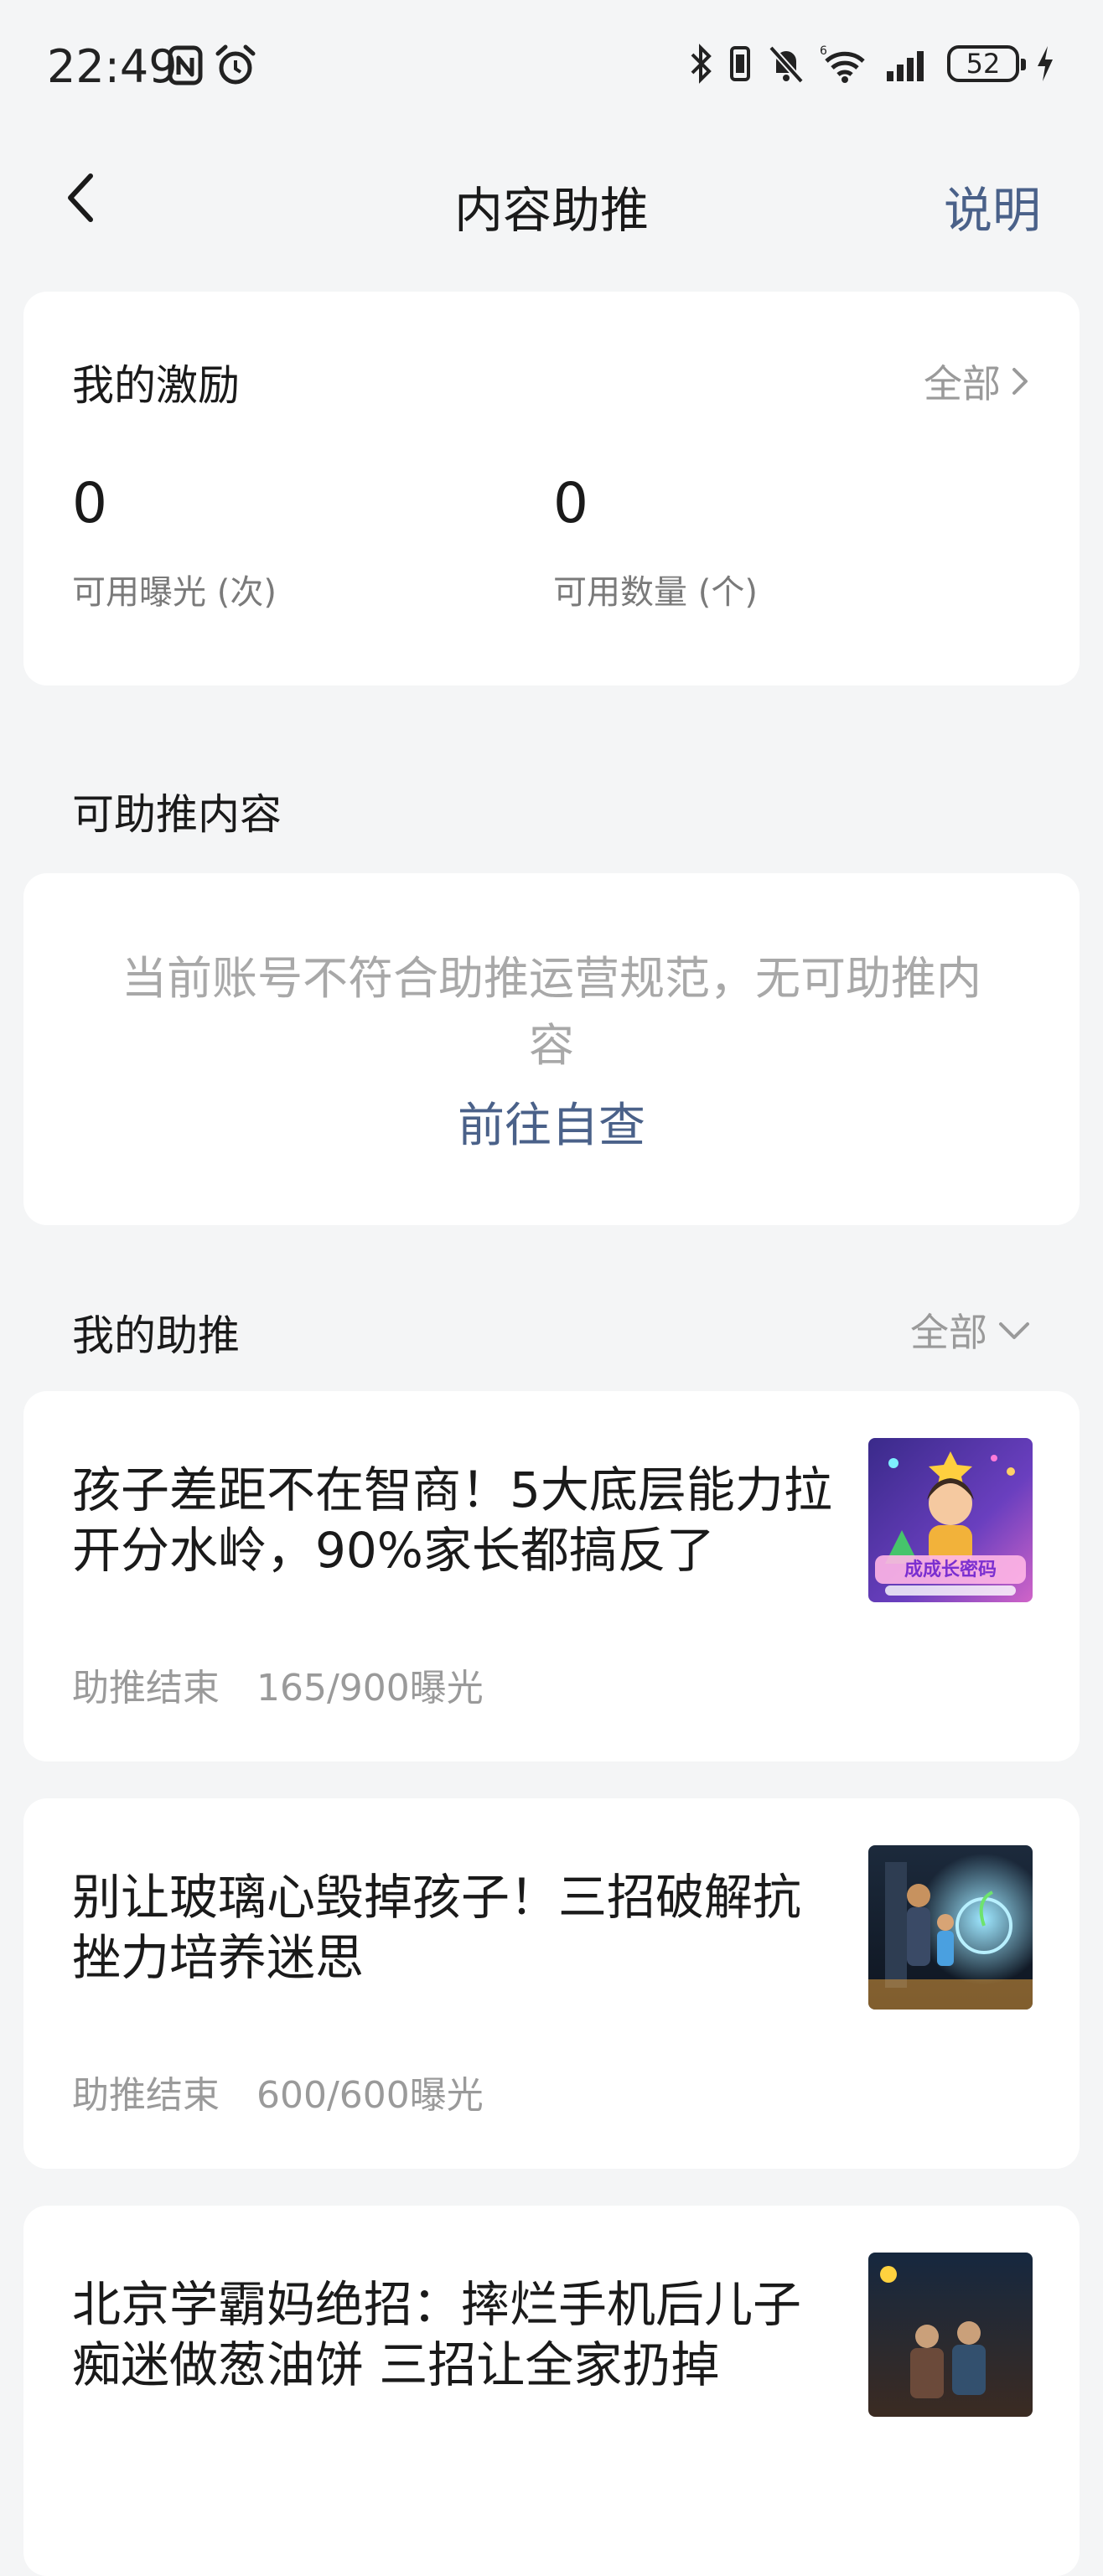 The height and width of the screenshot is (2576, 1103). I want to click on boost-item-meta: 助推结束 600/600曝光, so click(278, 2091).